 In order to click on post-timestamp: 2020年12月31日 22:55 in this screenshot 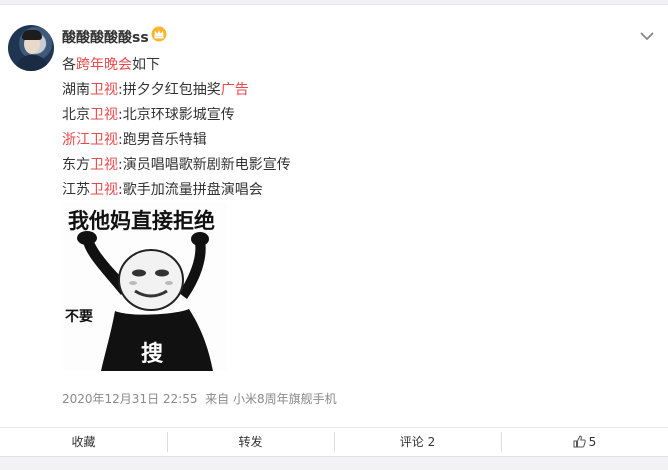, I will do `click(129, 399)`.